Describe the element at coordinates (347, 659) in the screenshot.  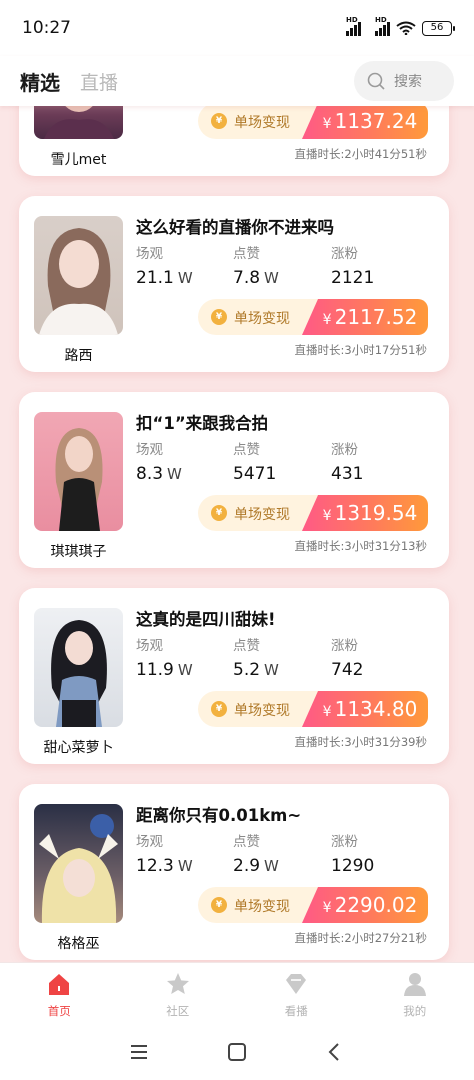
I see `stat-fans: 涨粉 742` at that location.